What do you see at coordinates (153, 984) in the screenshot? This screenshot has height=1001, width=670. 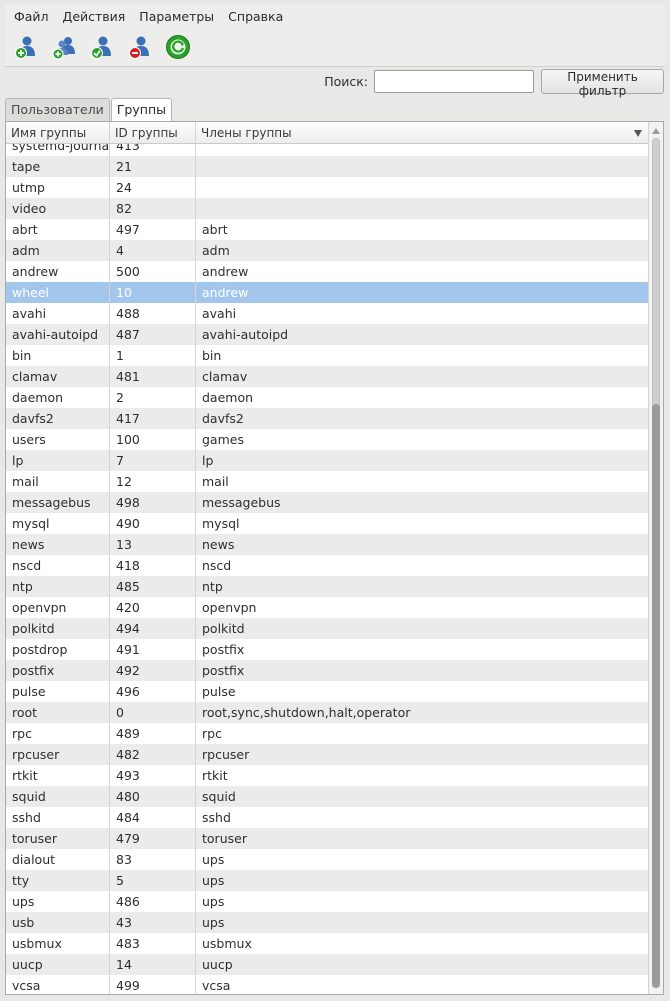 I see `group-id-cell: 499` at bounding box center [153, 984].